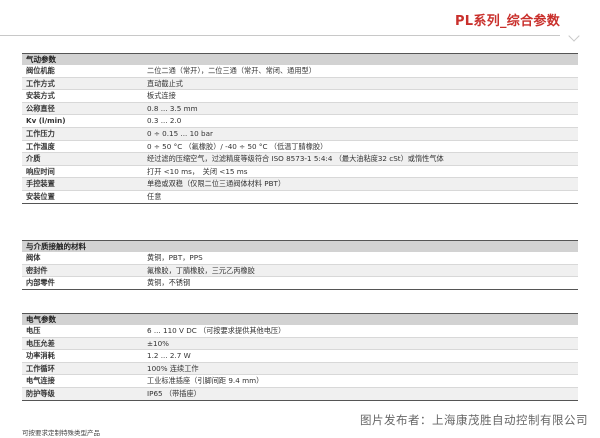 This screenshot has width=600, height=438. What do you see at coordinates (172, 108) in the screenshot?
I see `row-value: 0.8 ... 3.5 mm` at bounding box center [172, 108].